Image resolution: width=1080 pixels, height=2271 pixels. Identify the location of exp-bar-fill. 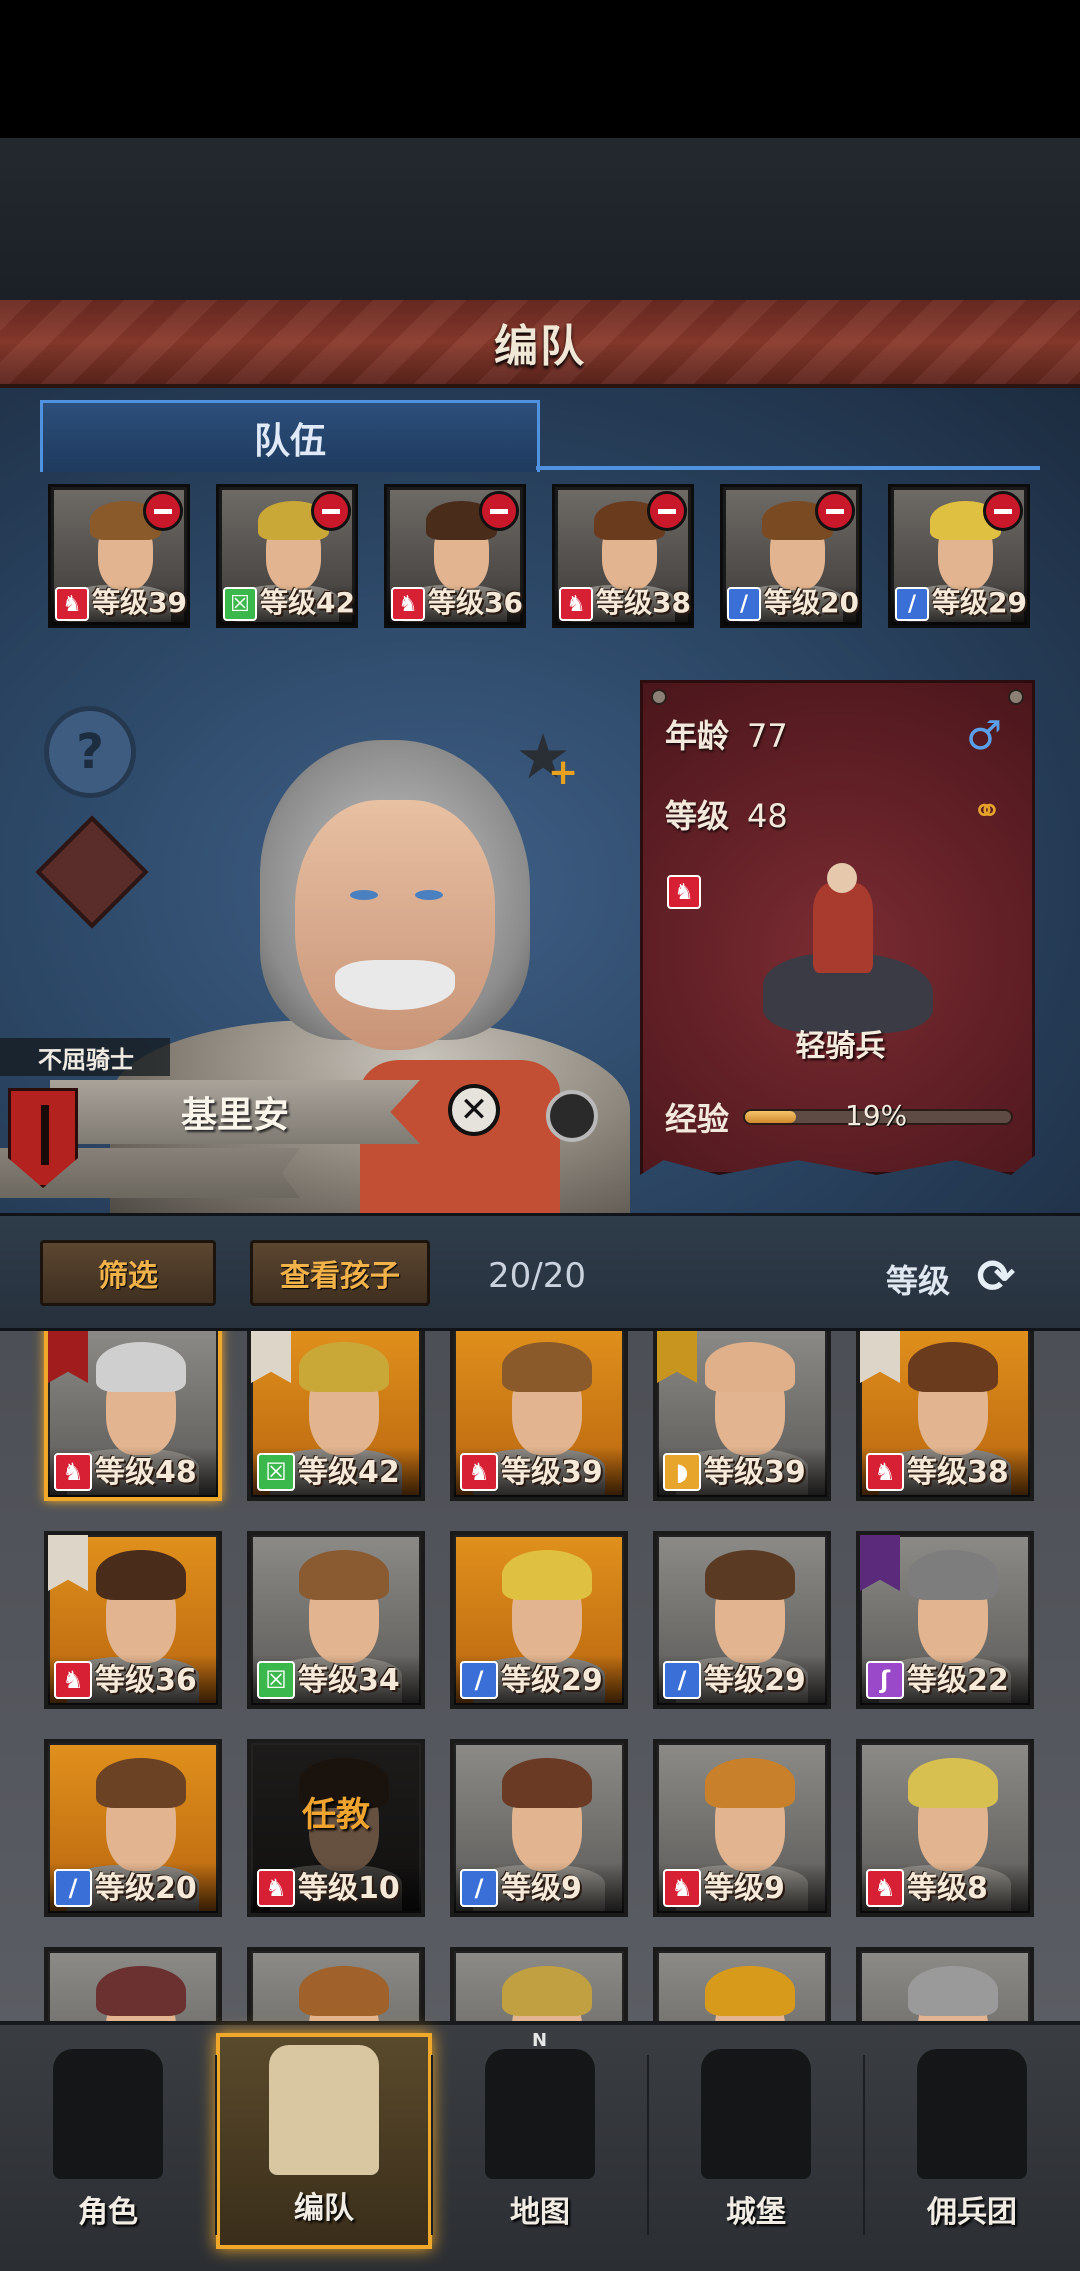
(770, 1117).